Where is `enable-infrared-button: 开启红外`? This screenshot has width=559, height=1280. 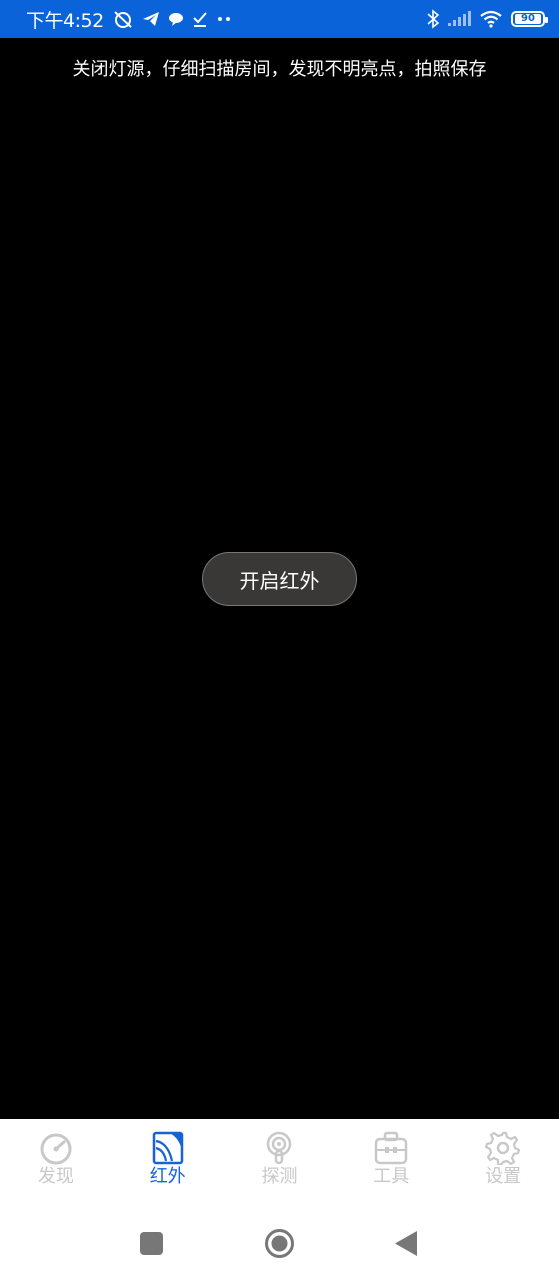
enable-infrared-button: 开启红外 is located at coordinates (279, 579).